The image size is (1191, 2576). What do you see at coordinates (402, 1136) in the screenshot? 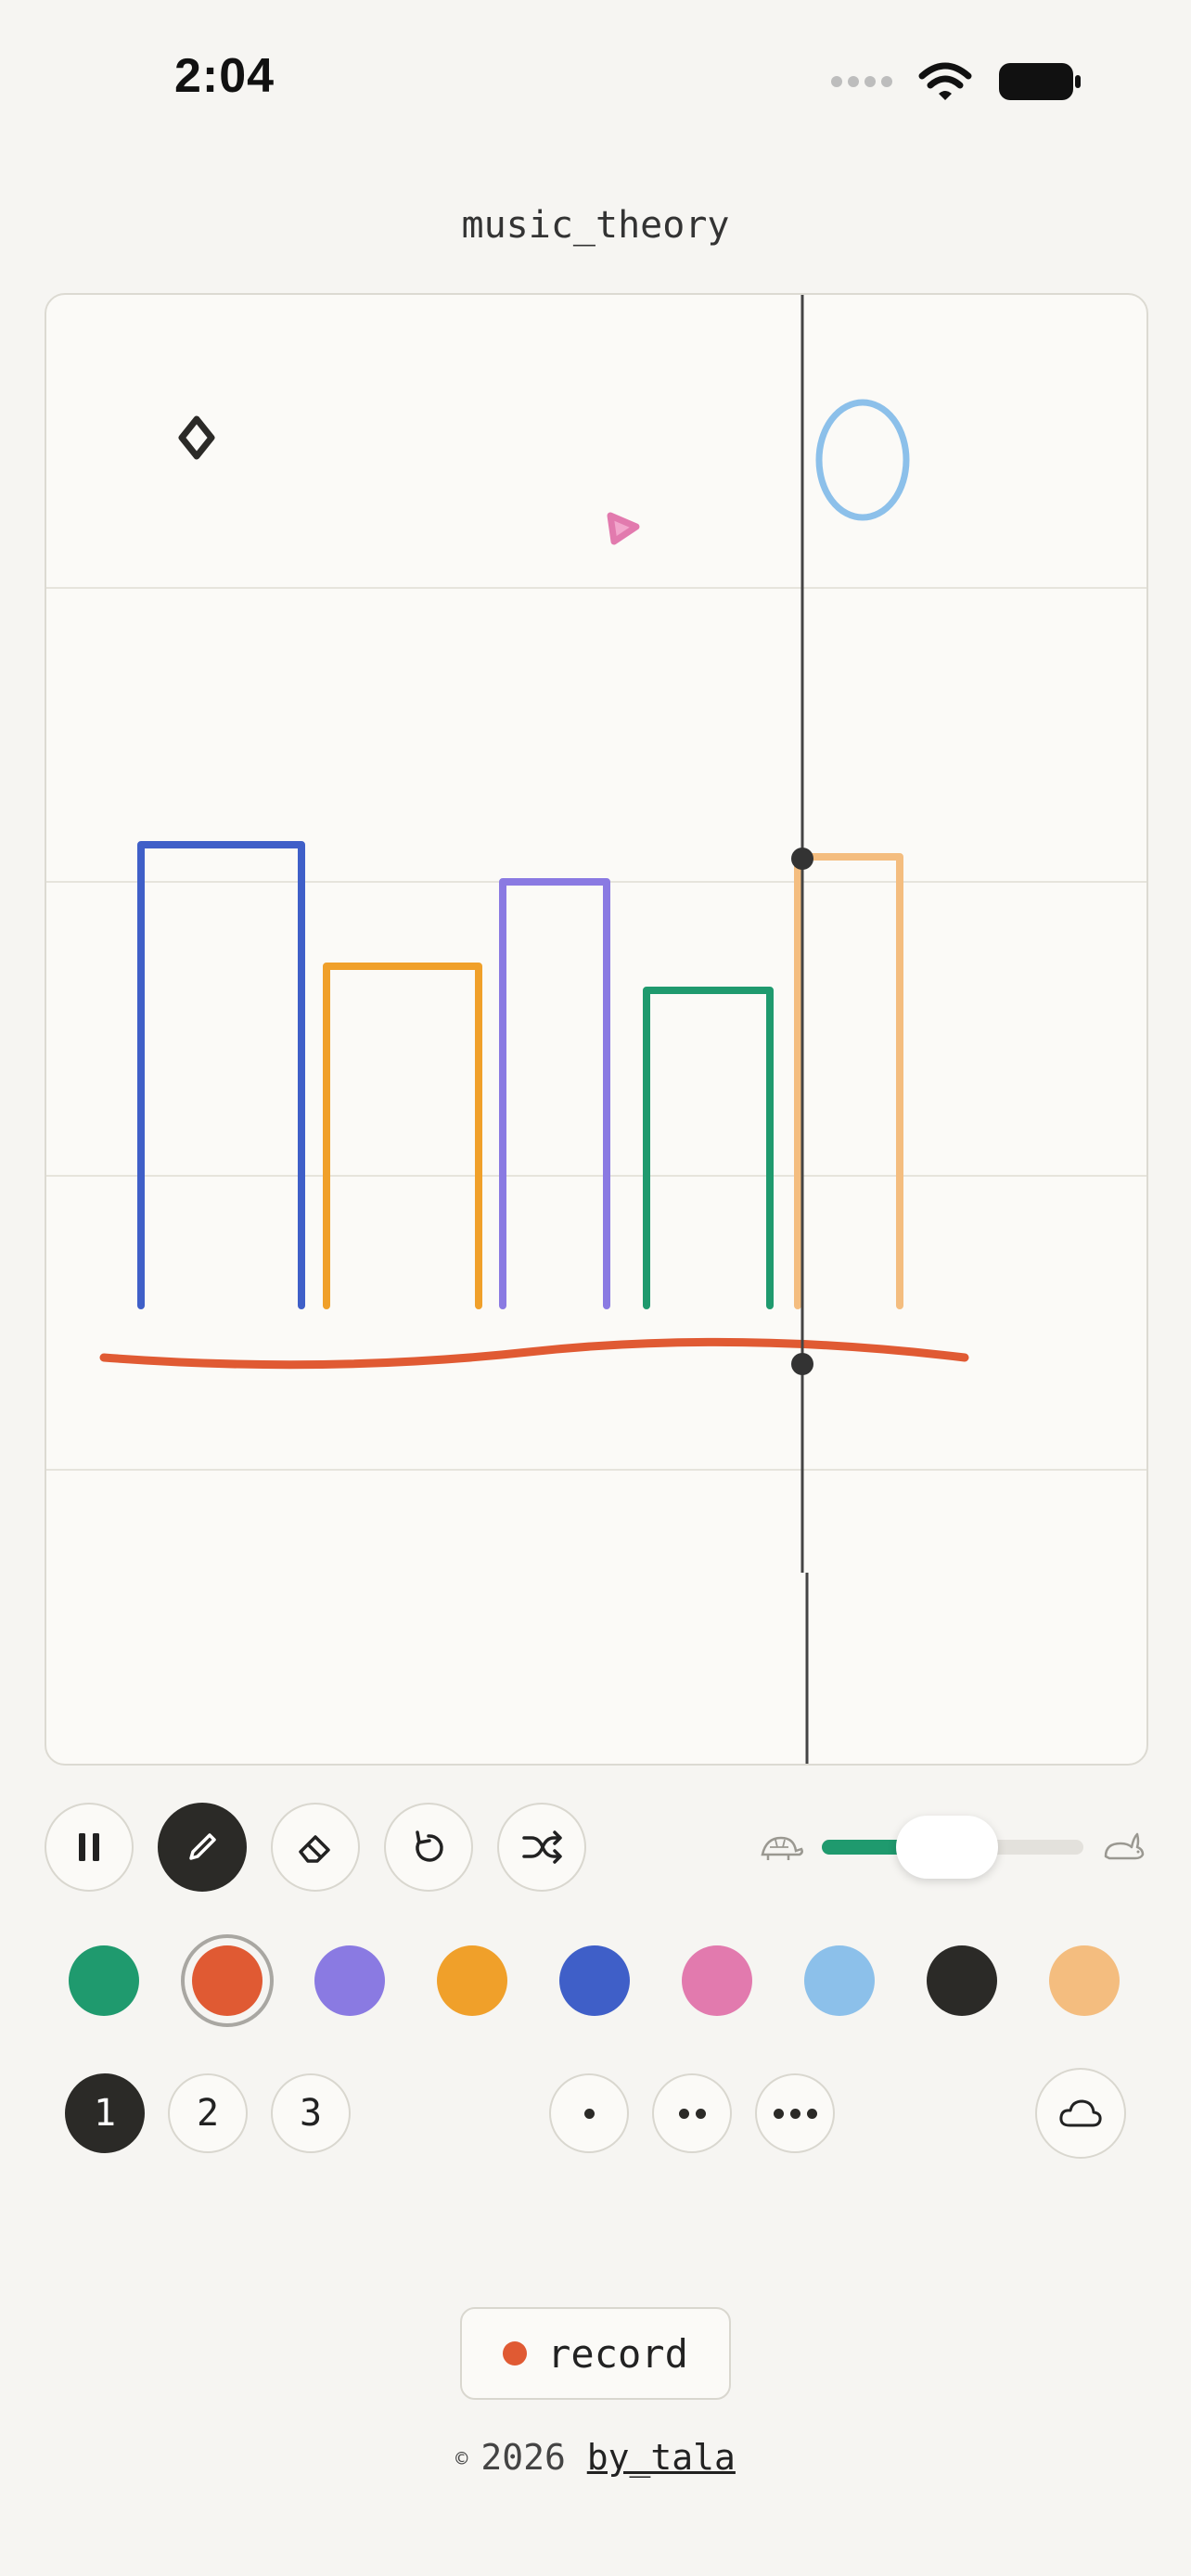
I see `bar-stroke-orange` at bounding box center [402, 1136].